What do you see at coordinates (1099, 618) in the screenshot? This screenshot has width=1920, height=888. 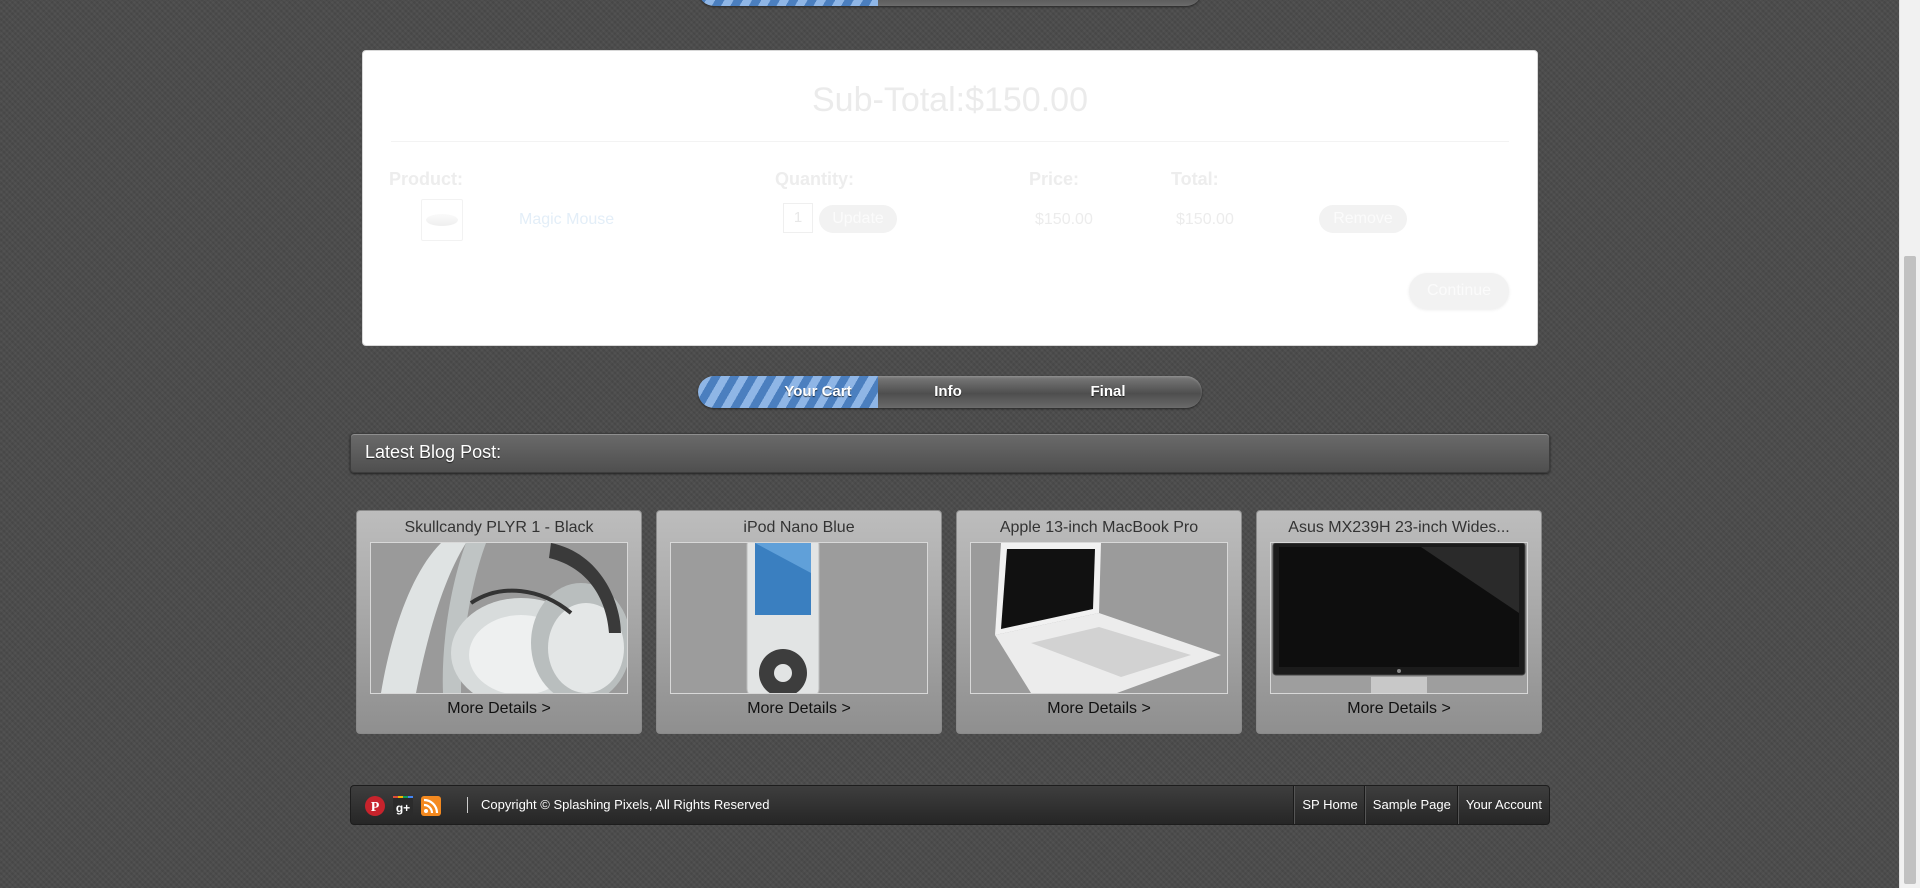 I see `laptop-image` at bounding box center [1099, 618].